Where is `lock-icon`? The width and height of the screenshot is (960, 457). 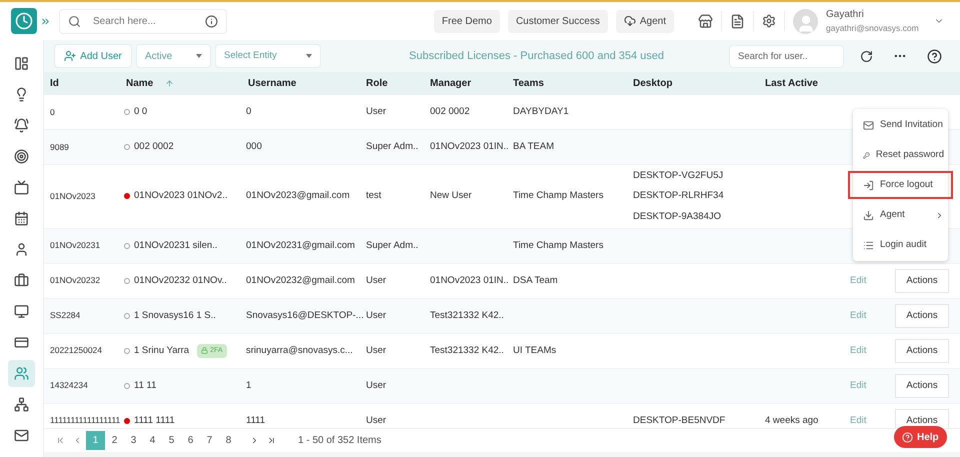 lock-icon is located at coordinates (204, 350).